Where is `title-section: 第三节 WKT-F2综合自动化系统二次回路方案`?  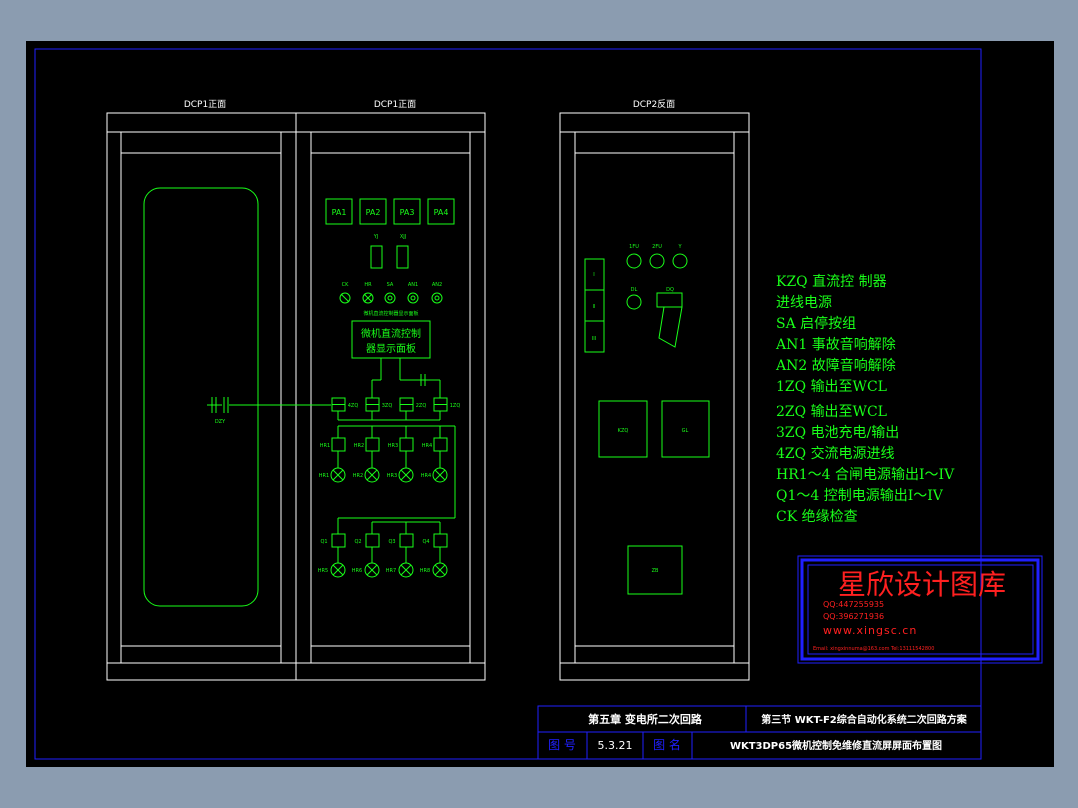 title-section: 第三节 WKT-F2综合自动化系统二次回路方案 is located at coordinates (864, 719).